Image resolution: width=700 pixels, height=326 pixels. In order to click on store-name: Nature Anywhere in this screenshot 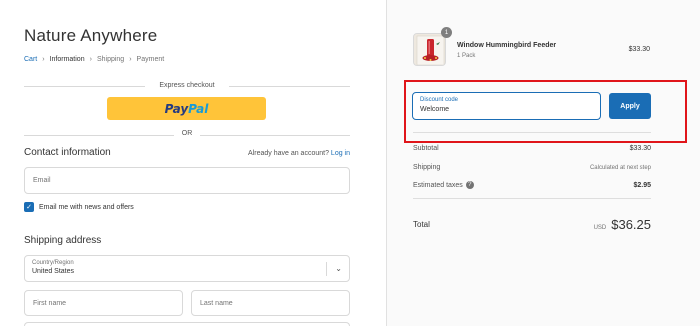, I will do `click(90, 36)`.